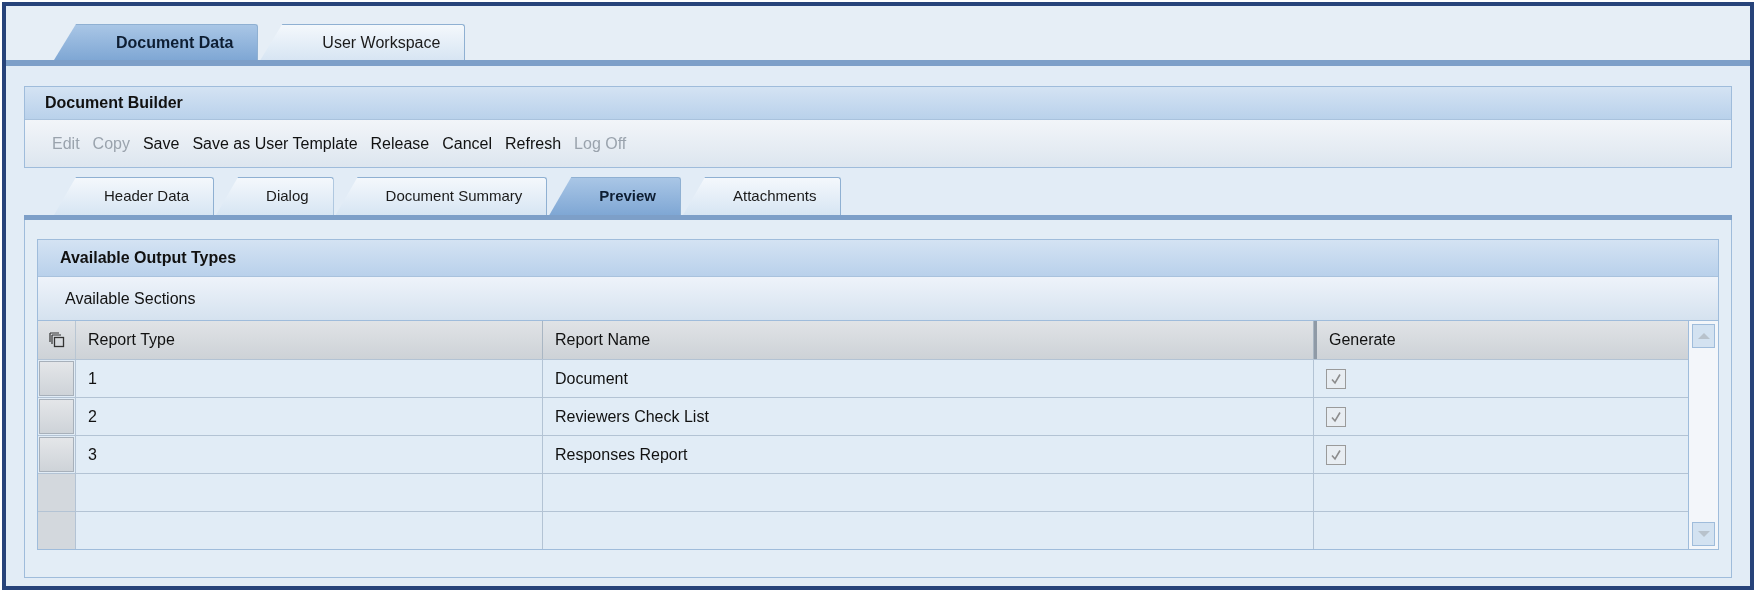 The image size is (1756, 592). What do you see at coordinates (134, 196) in the screenshot?
I see `tab: Header Data` at bounding box center [134, 196].